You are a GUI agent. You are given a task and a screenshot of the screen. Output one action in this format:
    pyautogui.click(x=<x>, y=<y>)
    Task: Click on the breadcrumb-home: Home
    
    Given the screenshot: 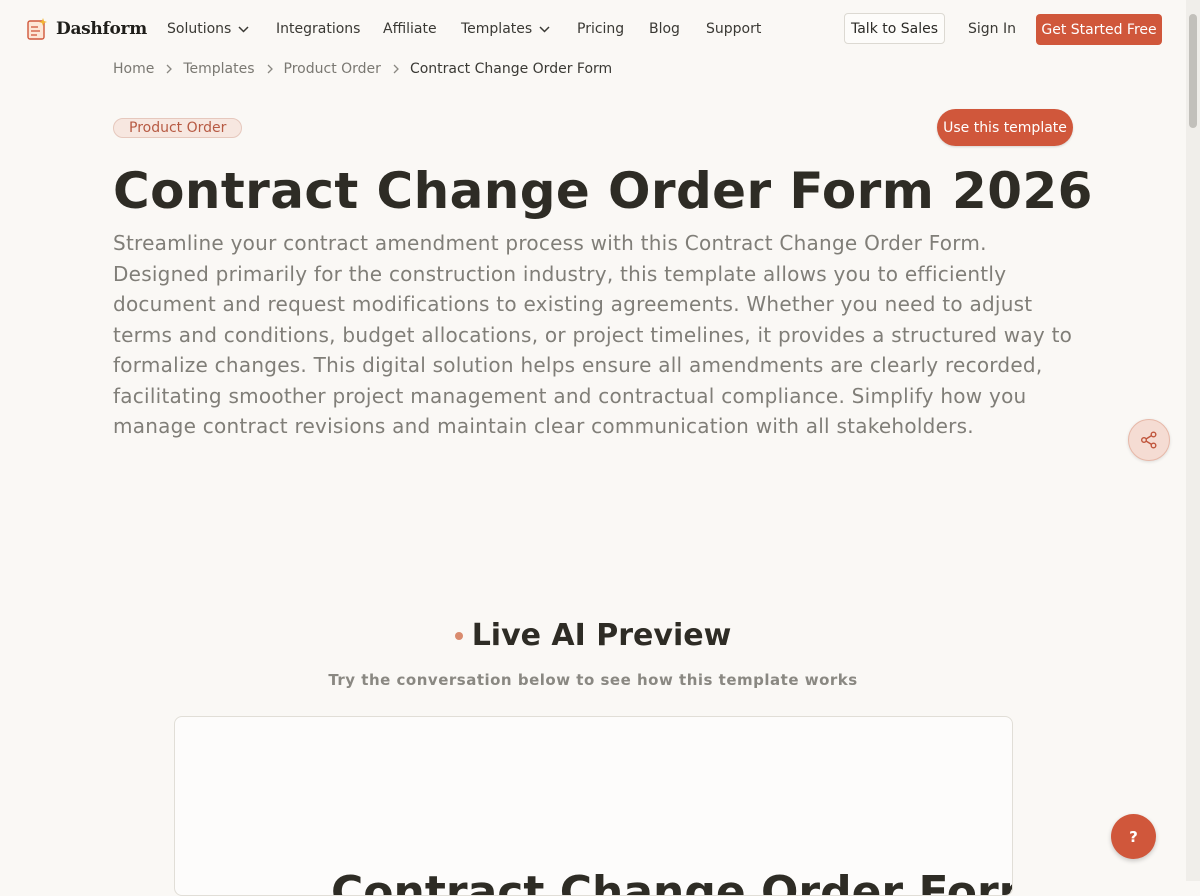 What is the action you would take?
    pyautogui.click(x=133, y=69)
    